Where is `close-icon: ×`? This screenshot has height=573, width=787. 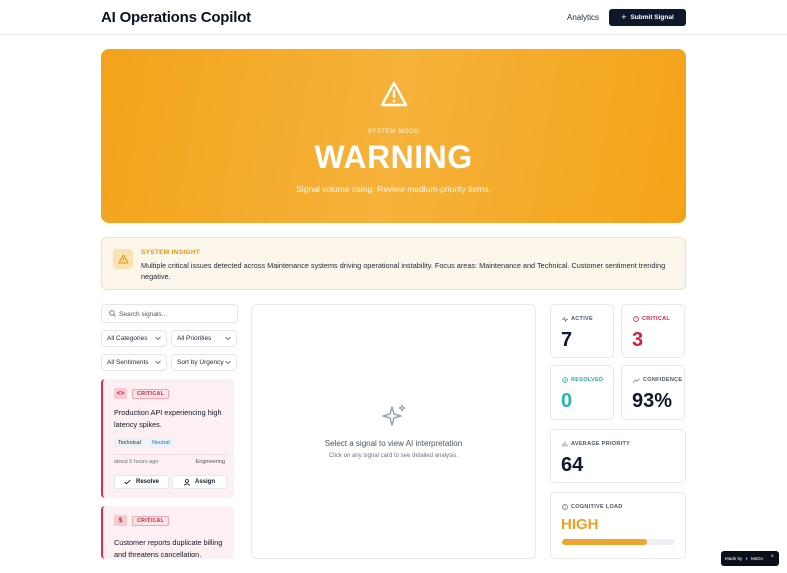
close-icon: × is located at coordinates (772, 557).